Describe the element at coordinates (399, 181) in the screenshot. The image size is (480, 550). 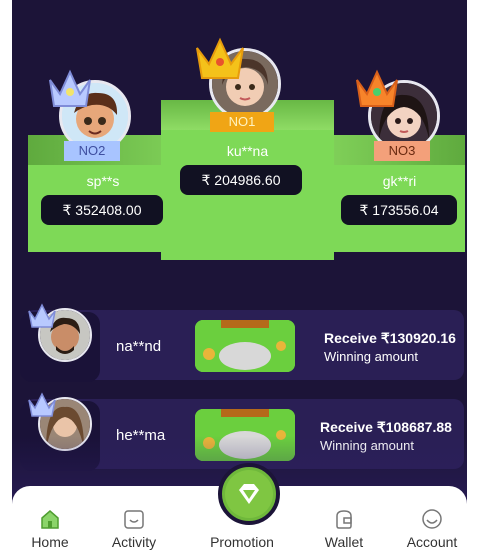
I see `podium-name-3: gk**ri` at that location.